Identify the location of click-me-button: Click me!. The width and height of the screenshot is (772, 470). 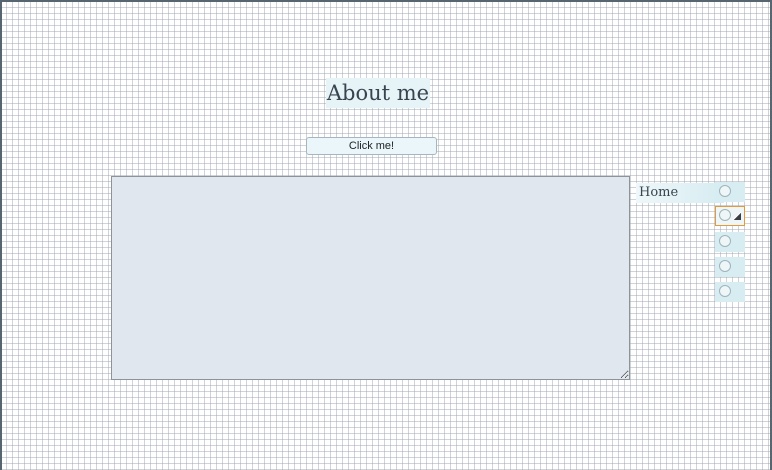
(371, 146).